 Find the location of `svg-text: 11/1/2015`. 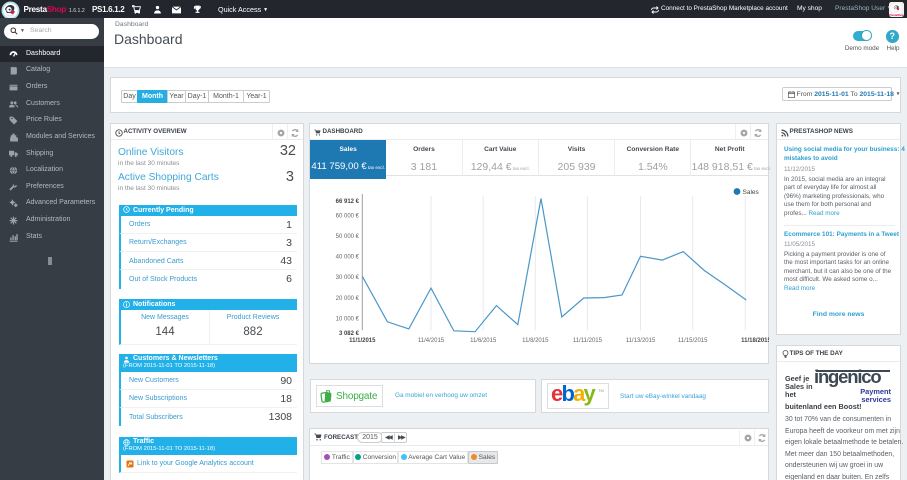

svg-text: 11/1/2015 is located at coordinates (362, 341).